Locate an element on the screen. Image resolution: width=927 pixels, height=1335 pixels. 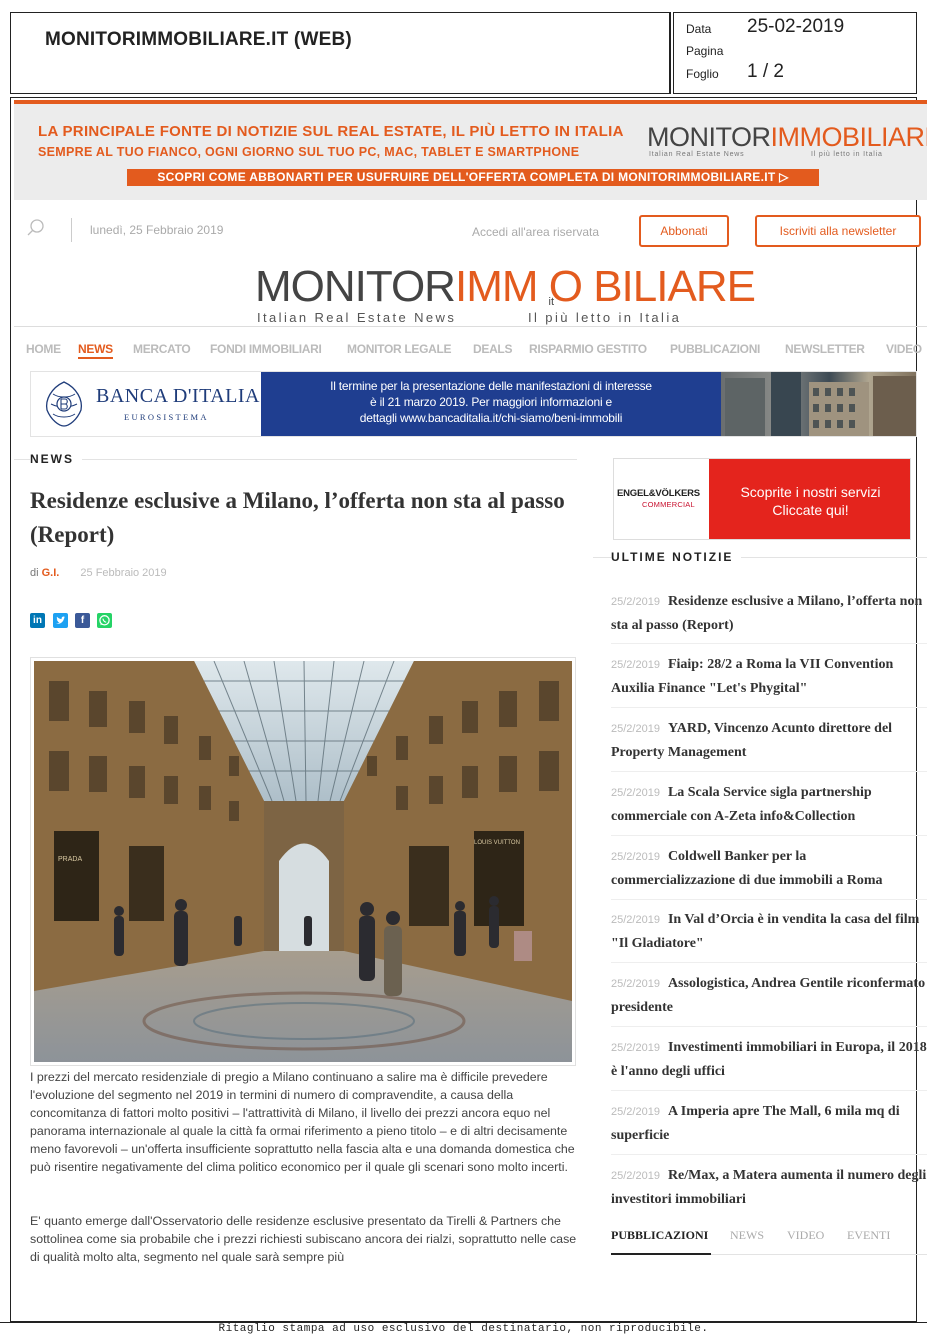
logo-tagline-right: Il più letto in Italia is located at coordinates (605, 317).